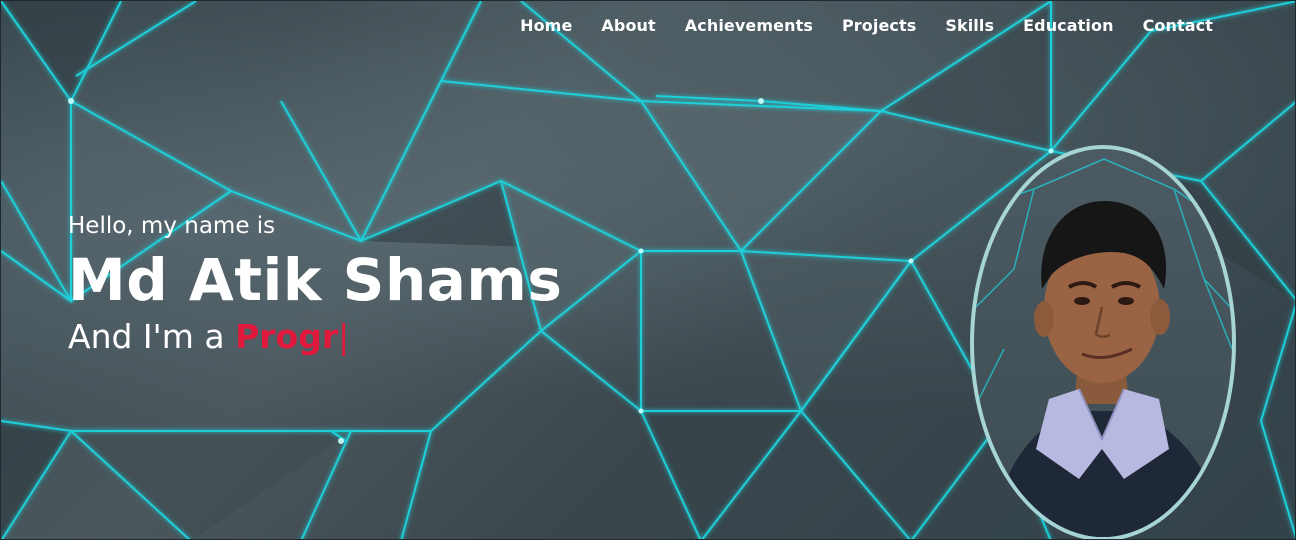 This screenshot has height=540, width=1296. What do you see at coordinates (628, 26) in the screenshot?
I see `nav-about-link: About` at bounding box center [628, 26].